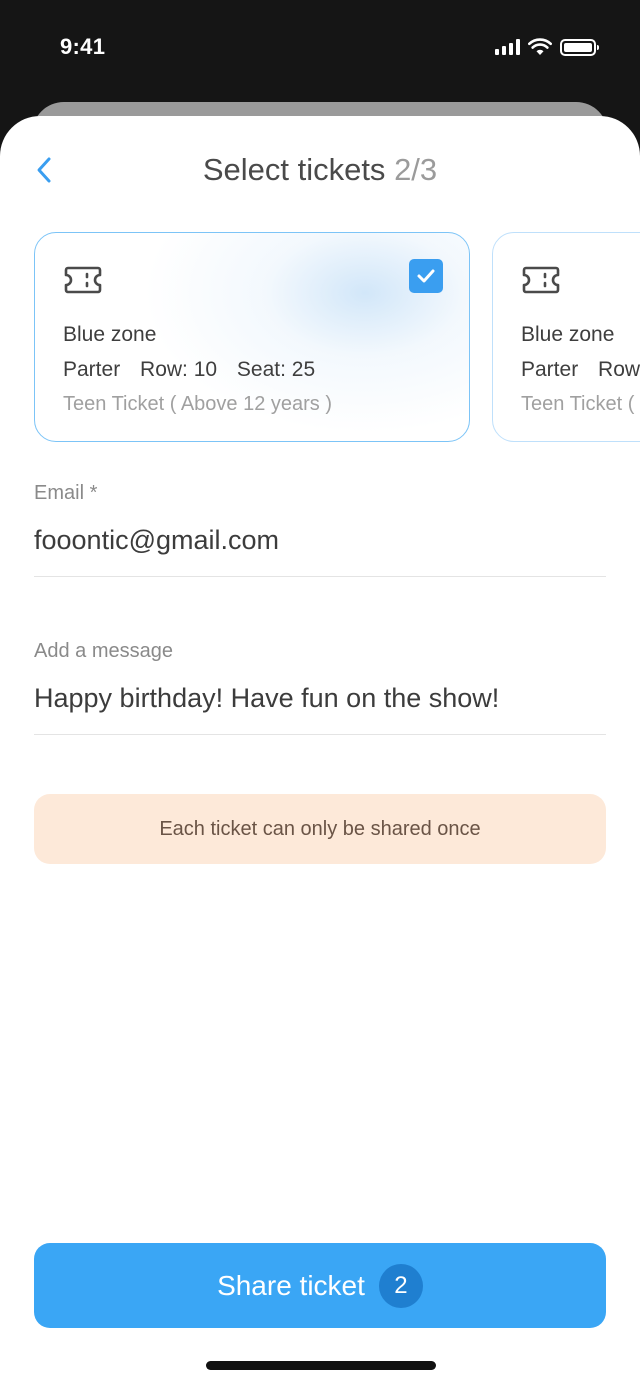 The image size is (640, 1388). I want to click on ticket-row: Row:, so click(619, 369).